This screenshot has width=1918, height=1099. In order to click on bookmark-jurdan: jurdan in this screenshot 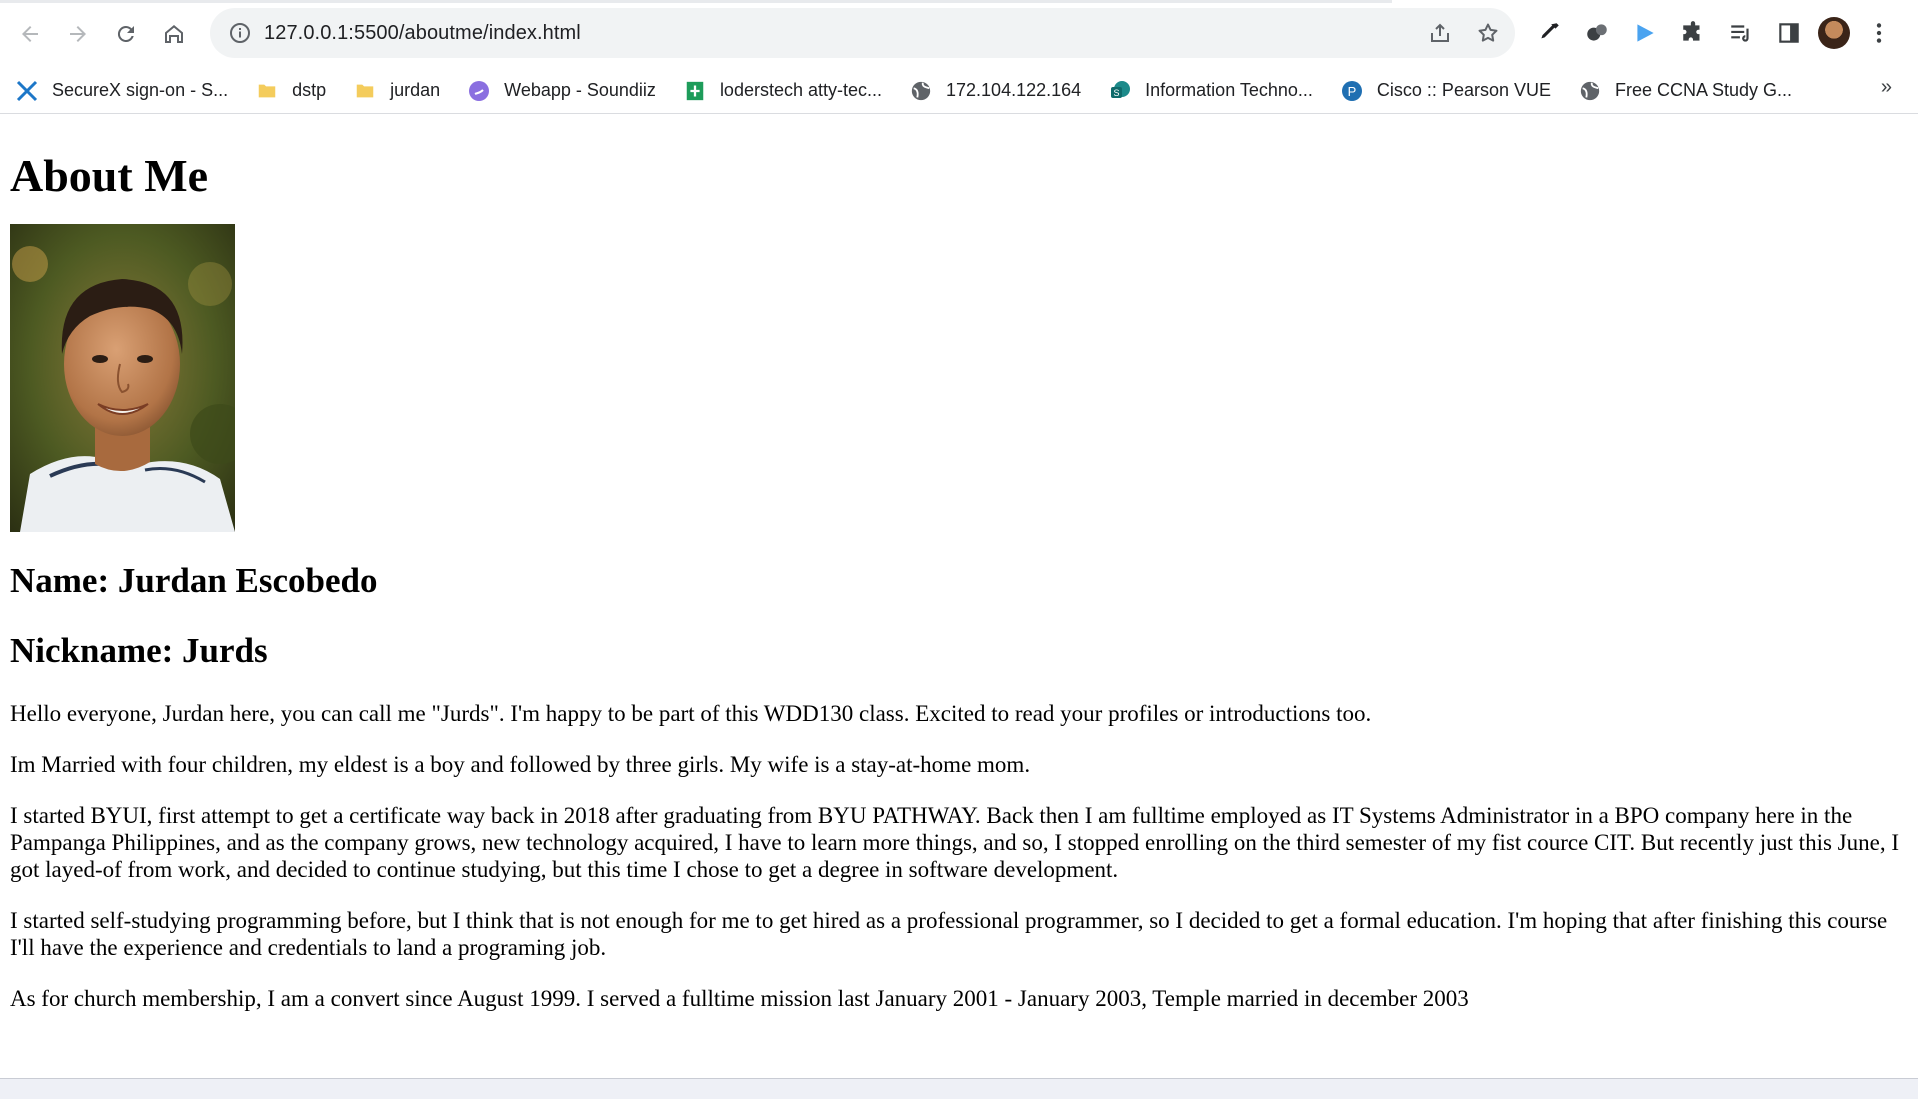, I will do `click(401, 91)`.